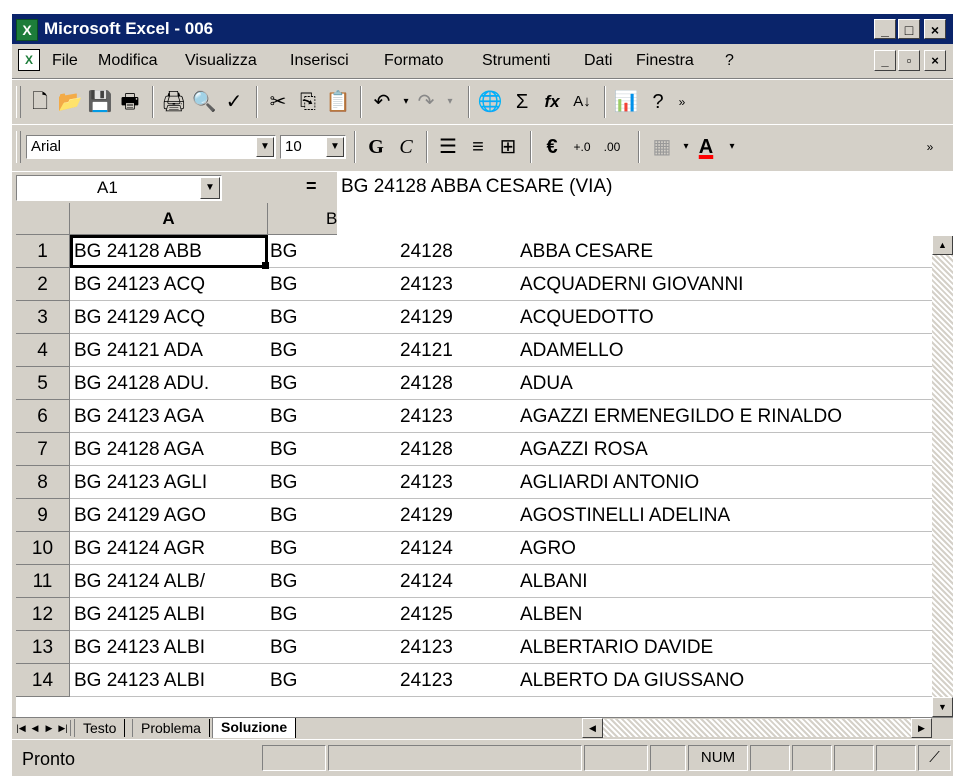 This screenshot has height=776, width=953. I want to click on cell-d: ACQUEDOTTO, so click(726, 317).